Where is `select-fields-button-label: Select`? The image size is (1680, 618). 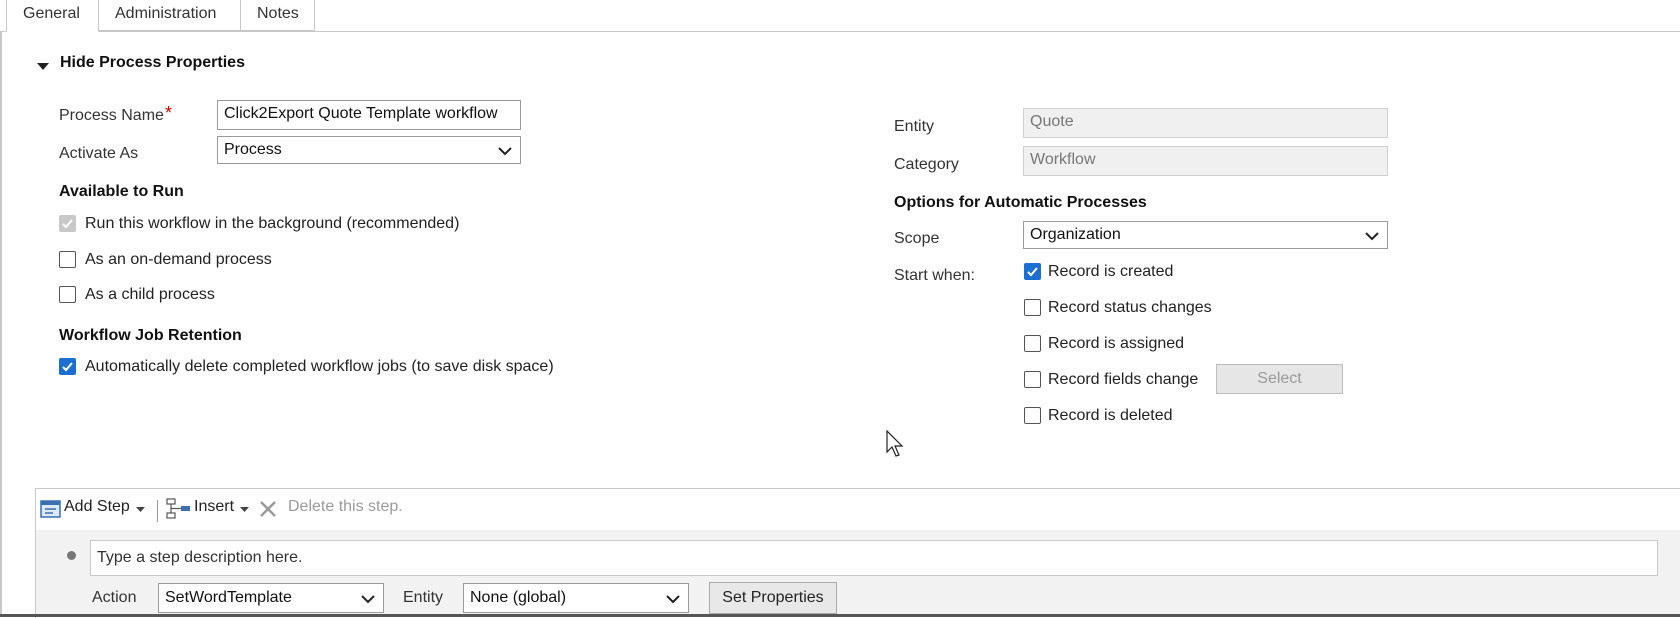
select-fields-button-label: Select is located at coordinates (1279, 378).